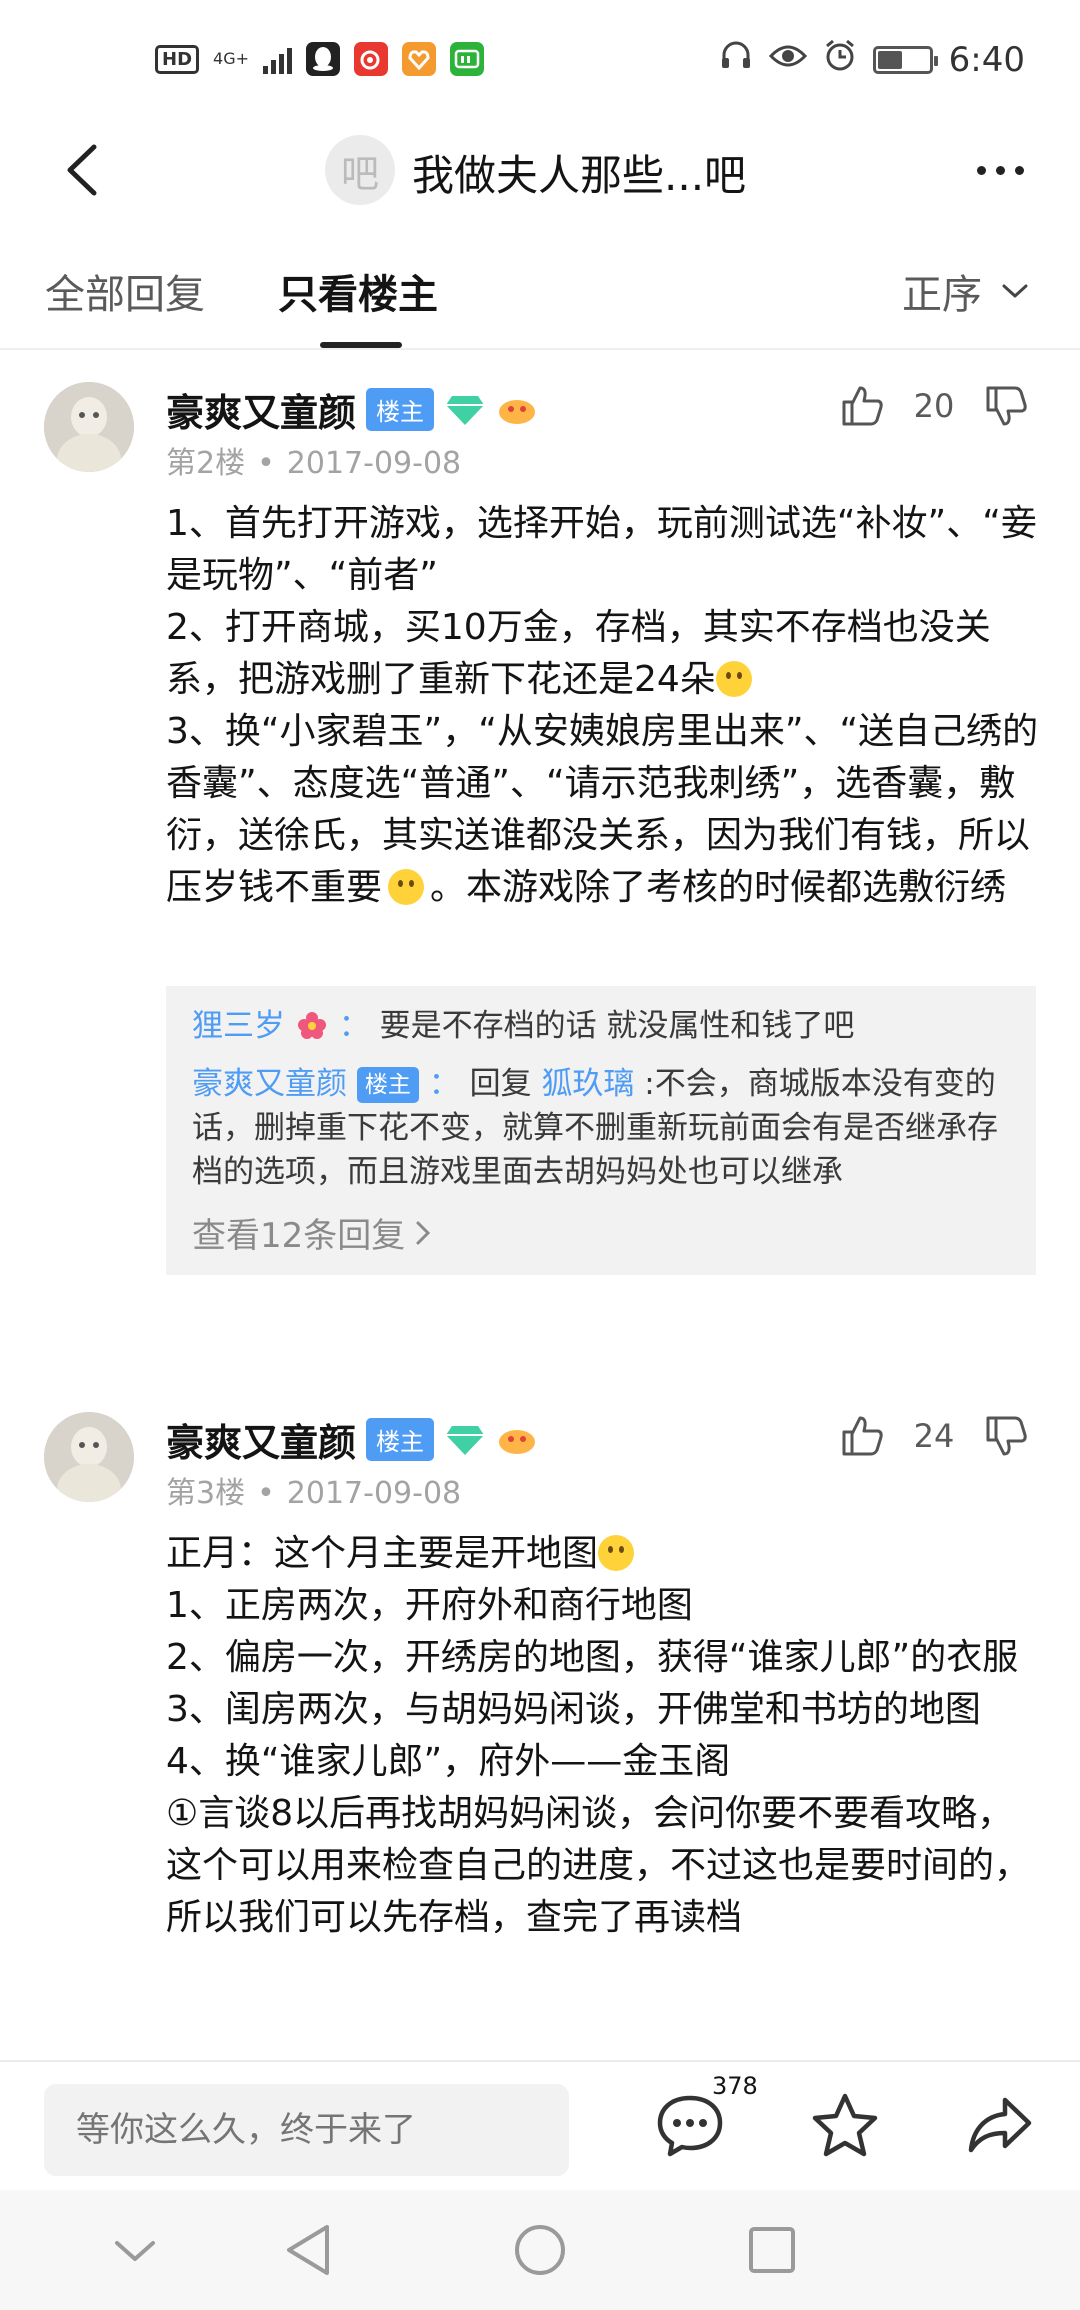 This screenshot has height=2310, width=1080. I want to click on nav-home-button, so click(540, 2250).